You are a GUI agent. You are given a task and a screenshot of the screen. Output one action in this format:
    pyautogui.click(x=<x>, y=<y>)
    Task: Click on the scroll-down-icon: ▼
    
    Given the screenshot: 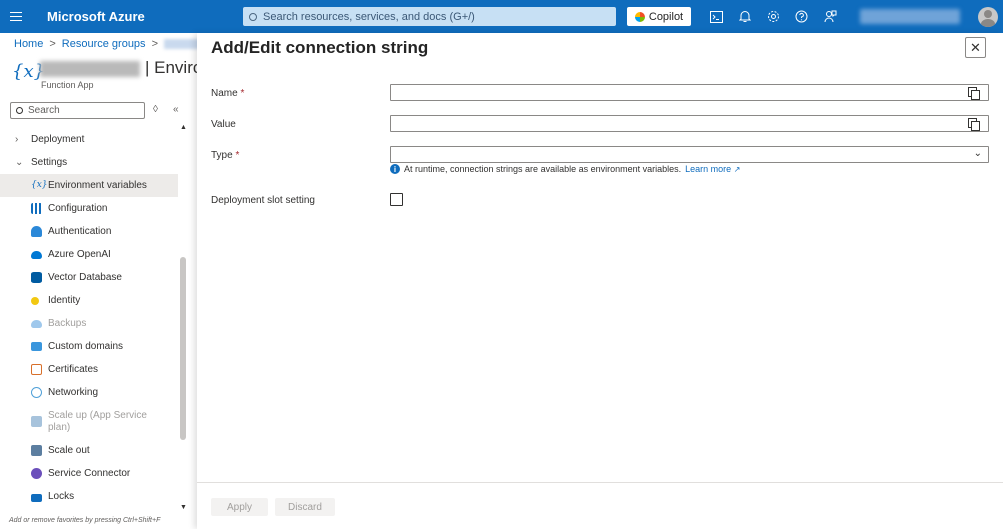 What is the action you would take?
    pyautogui.click(x=183, y=507)
    